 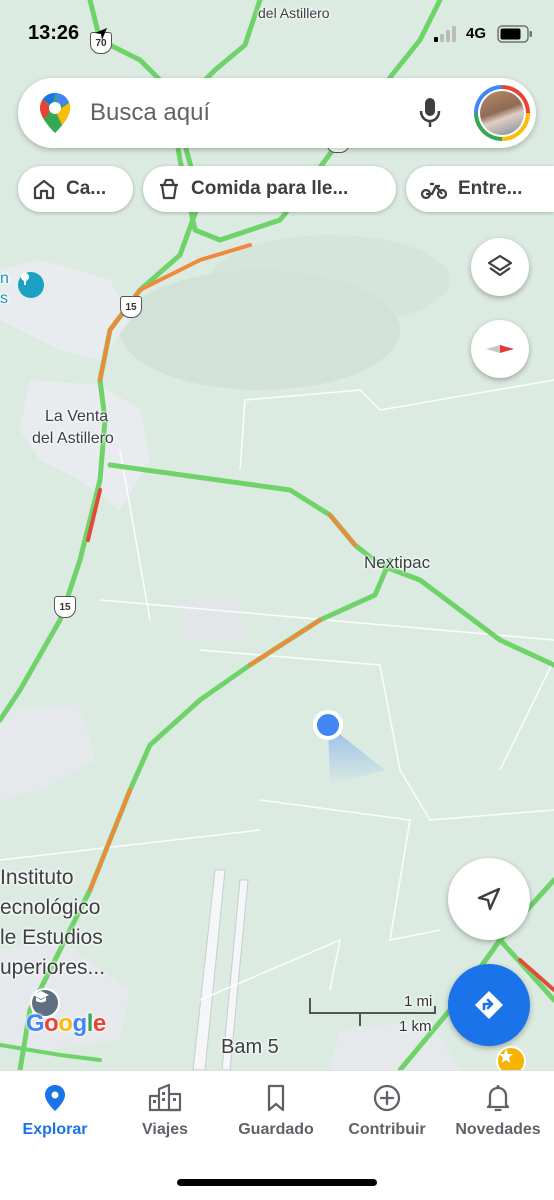 I want to click on compass-icon, so click(x=500, y=349).